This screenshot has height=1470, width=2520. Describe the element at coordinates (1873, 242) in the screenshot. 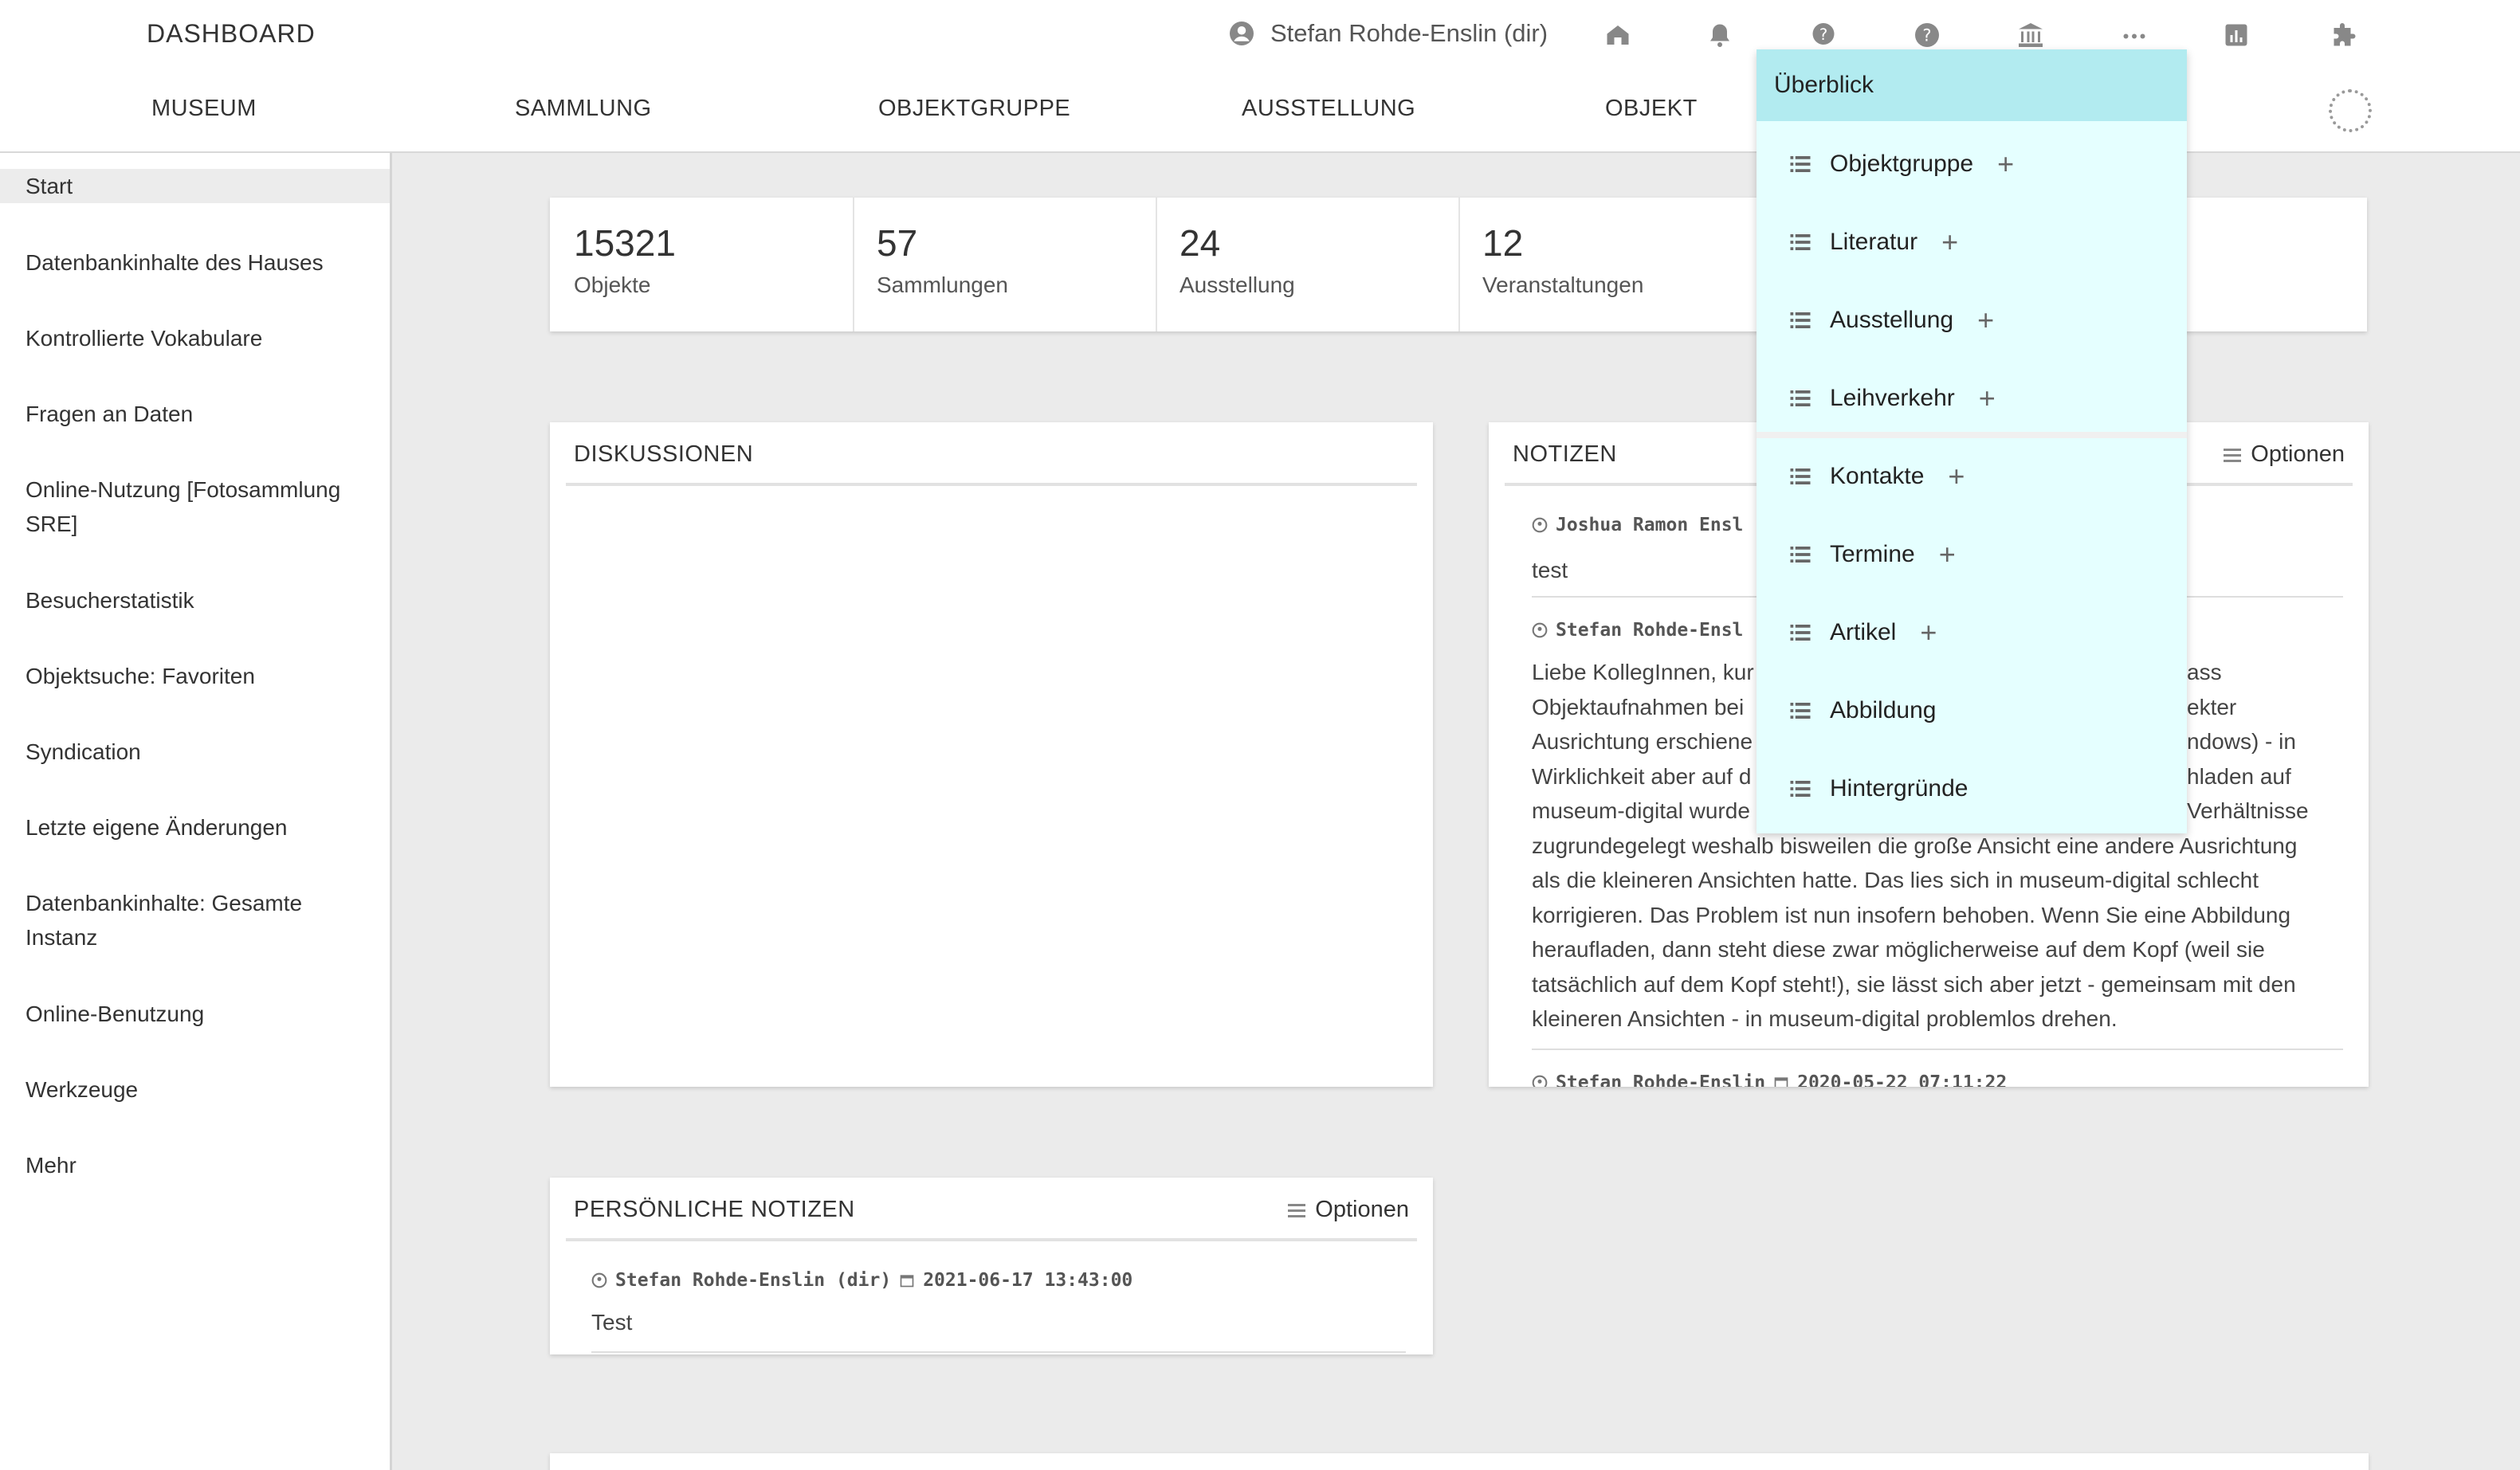

I see `dropdown-item-literatur: Literatur +` at that location.